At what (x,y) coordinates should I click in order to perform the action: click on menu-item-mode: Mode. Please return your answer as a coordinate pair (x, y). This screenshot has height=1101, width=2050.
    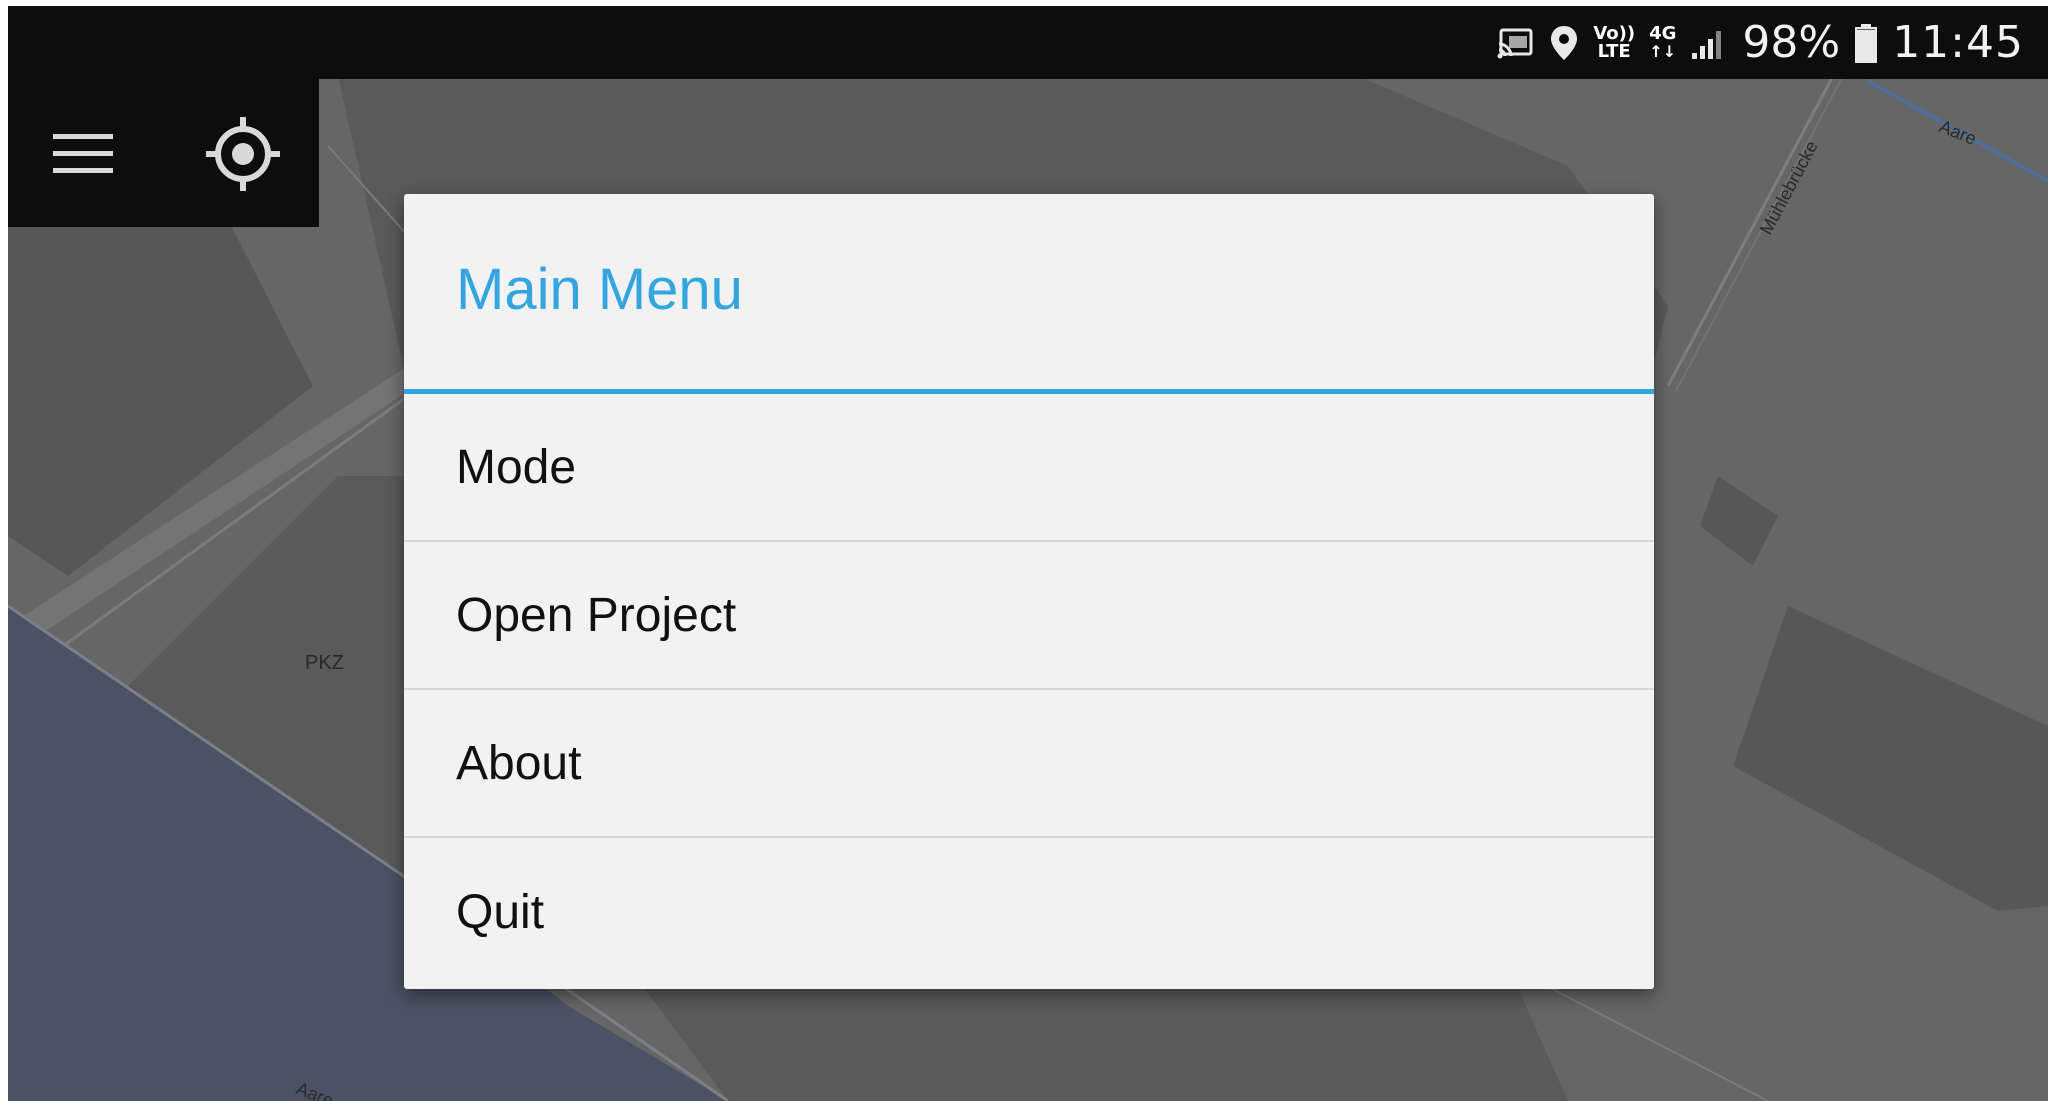
    Looking at the image, I should click on (1029, 468).